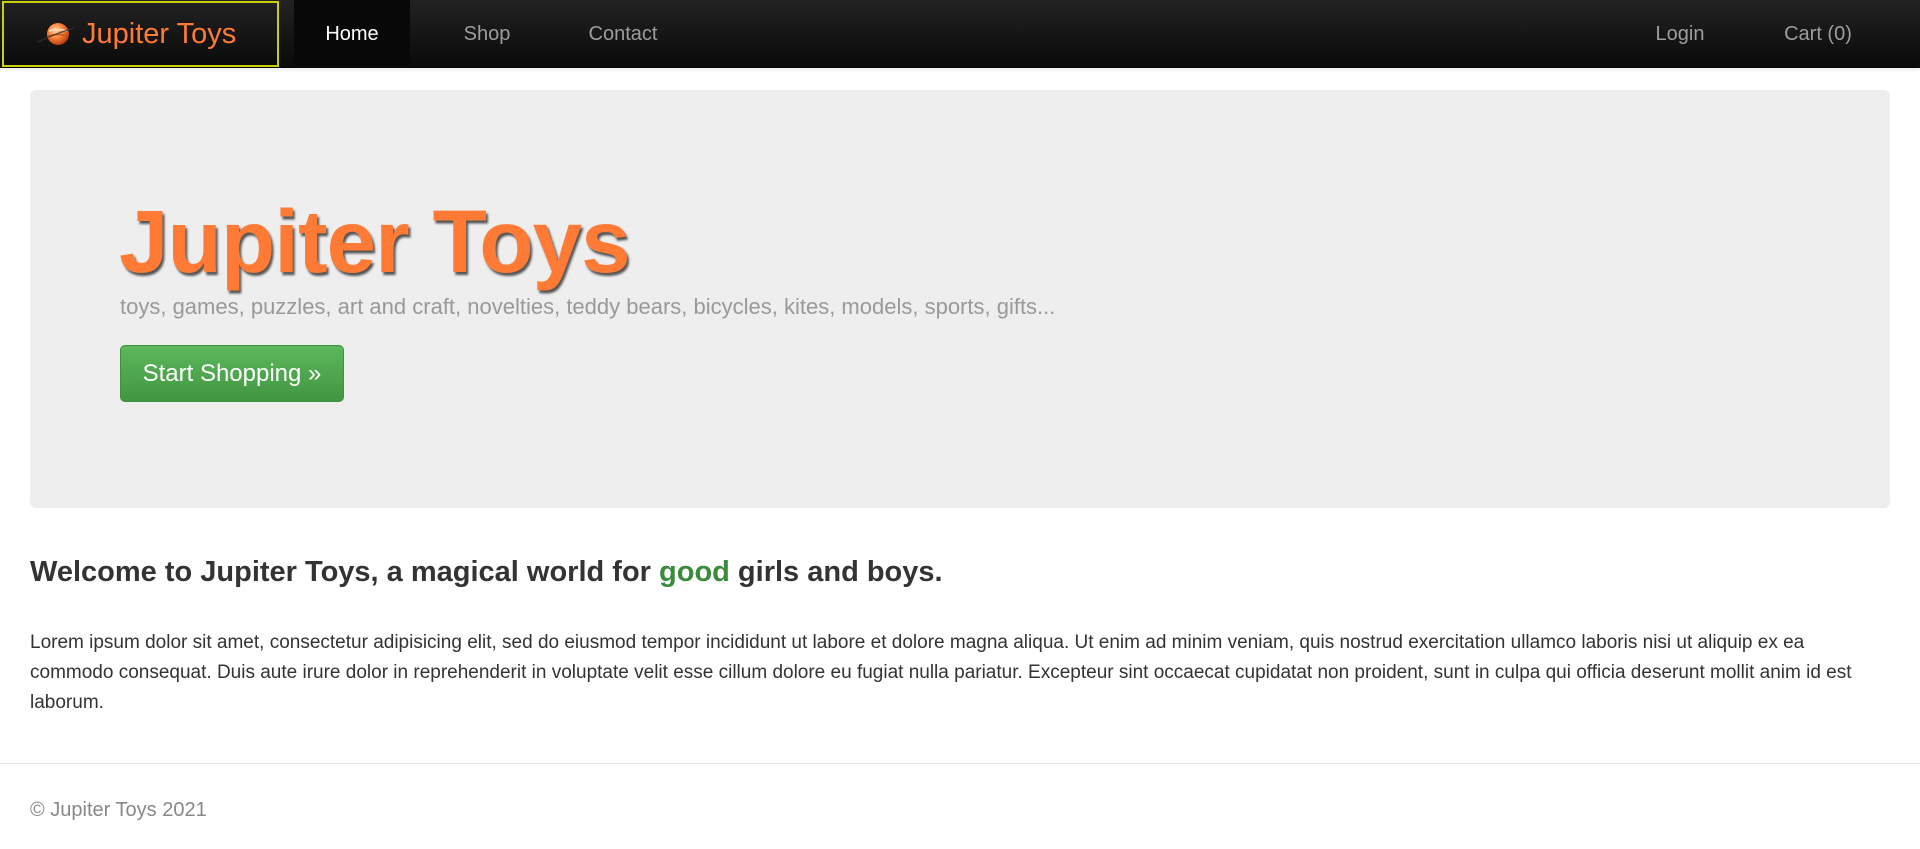  I want to click on welcome-highlight: good, so click(694, 572).